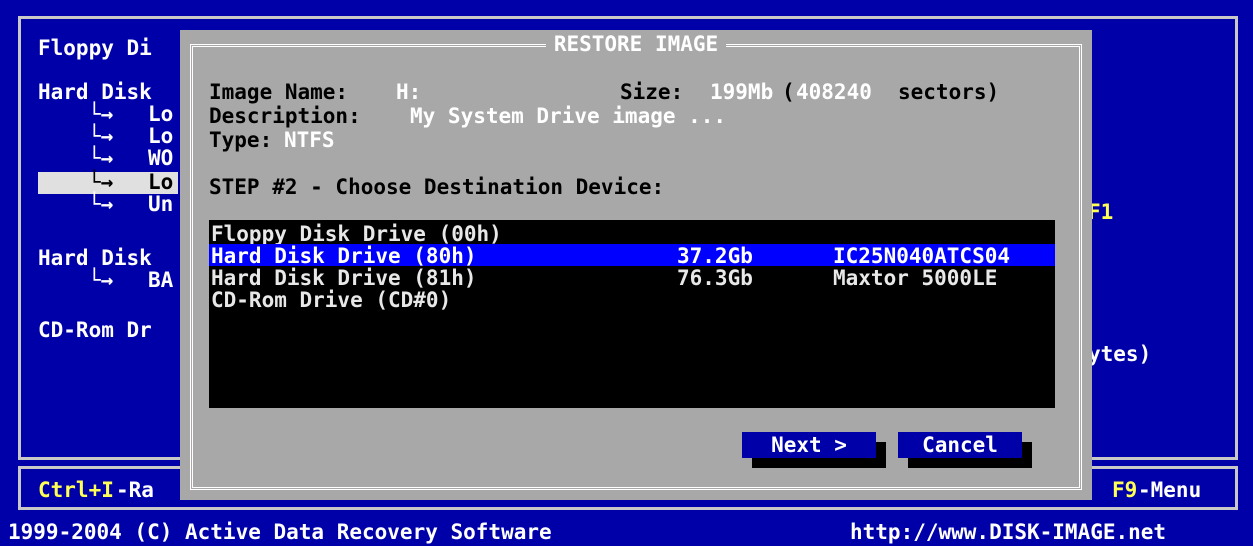 Image resolution: width=1253 pixels, height=546 pixels. Describe the element at coordinates (344, 256) in the screenshot. I see `device-name: Hard Disk Drive (80h)` at that location.